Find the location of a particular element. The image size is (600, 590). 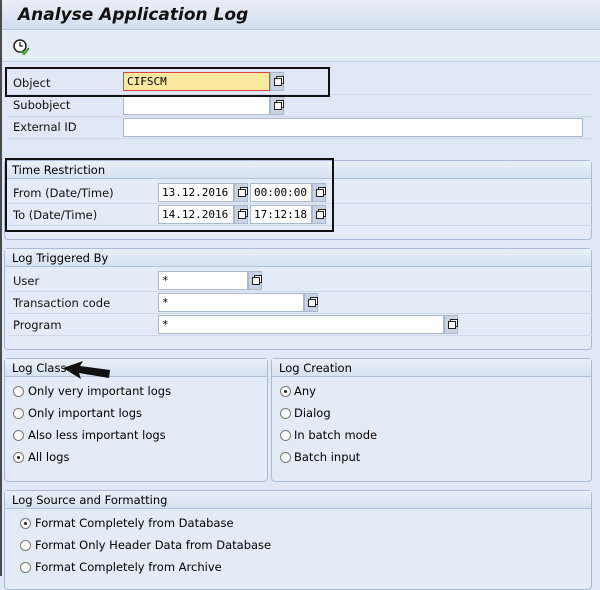

radio-batch-mode is located at coordinates (285, 435).